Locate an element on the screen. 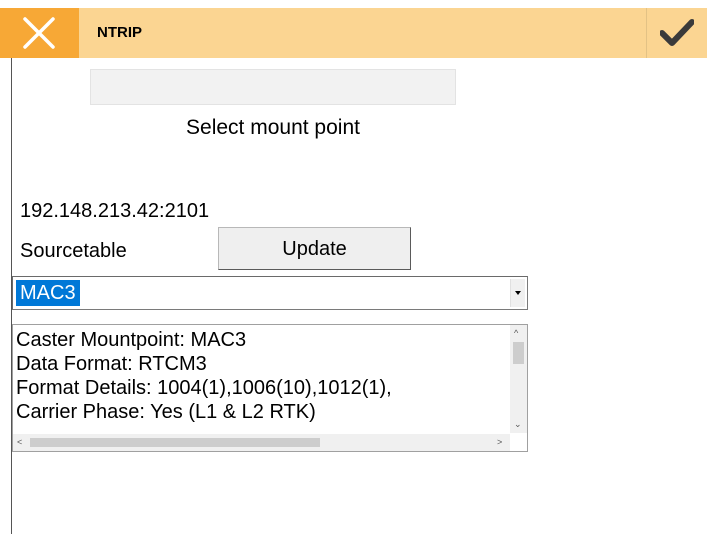  chevron-down-icon is located at coordinates (518, 293).